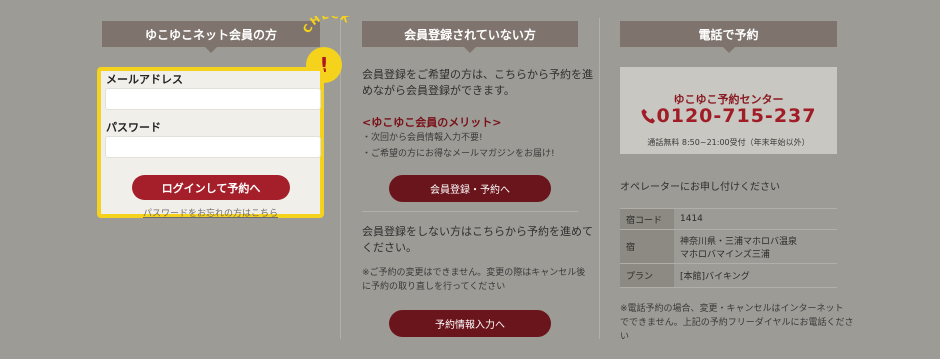  What do you see at coordinates (736, 116) in the screenshot?
I see `phone-number-text: 0120-715-237` at bounding box center [736, 116].